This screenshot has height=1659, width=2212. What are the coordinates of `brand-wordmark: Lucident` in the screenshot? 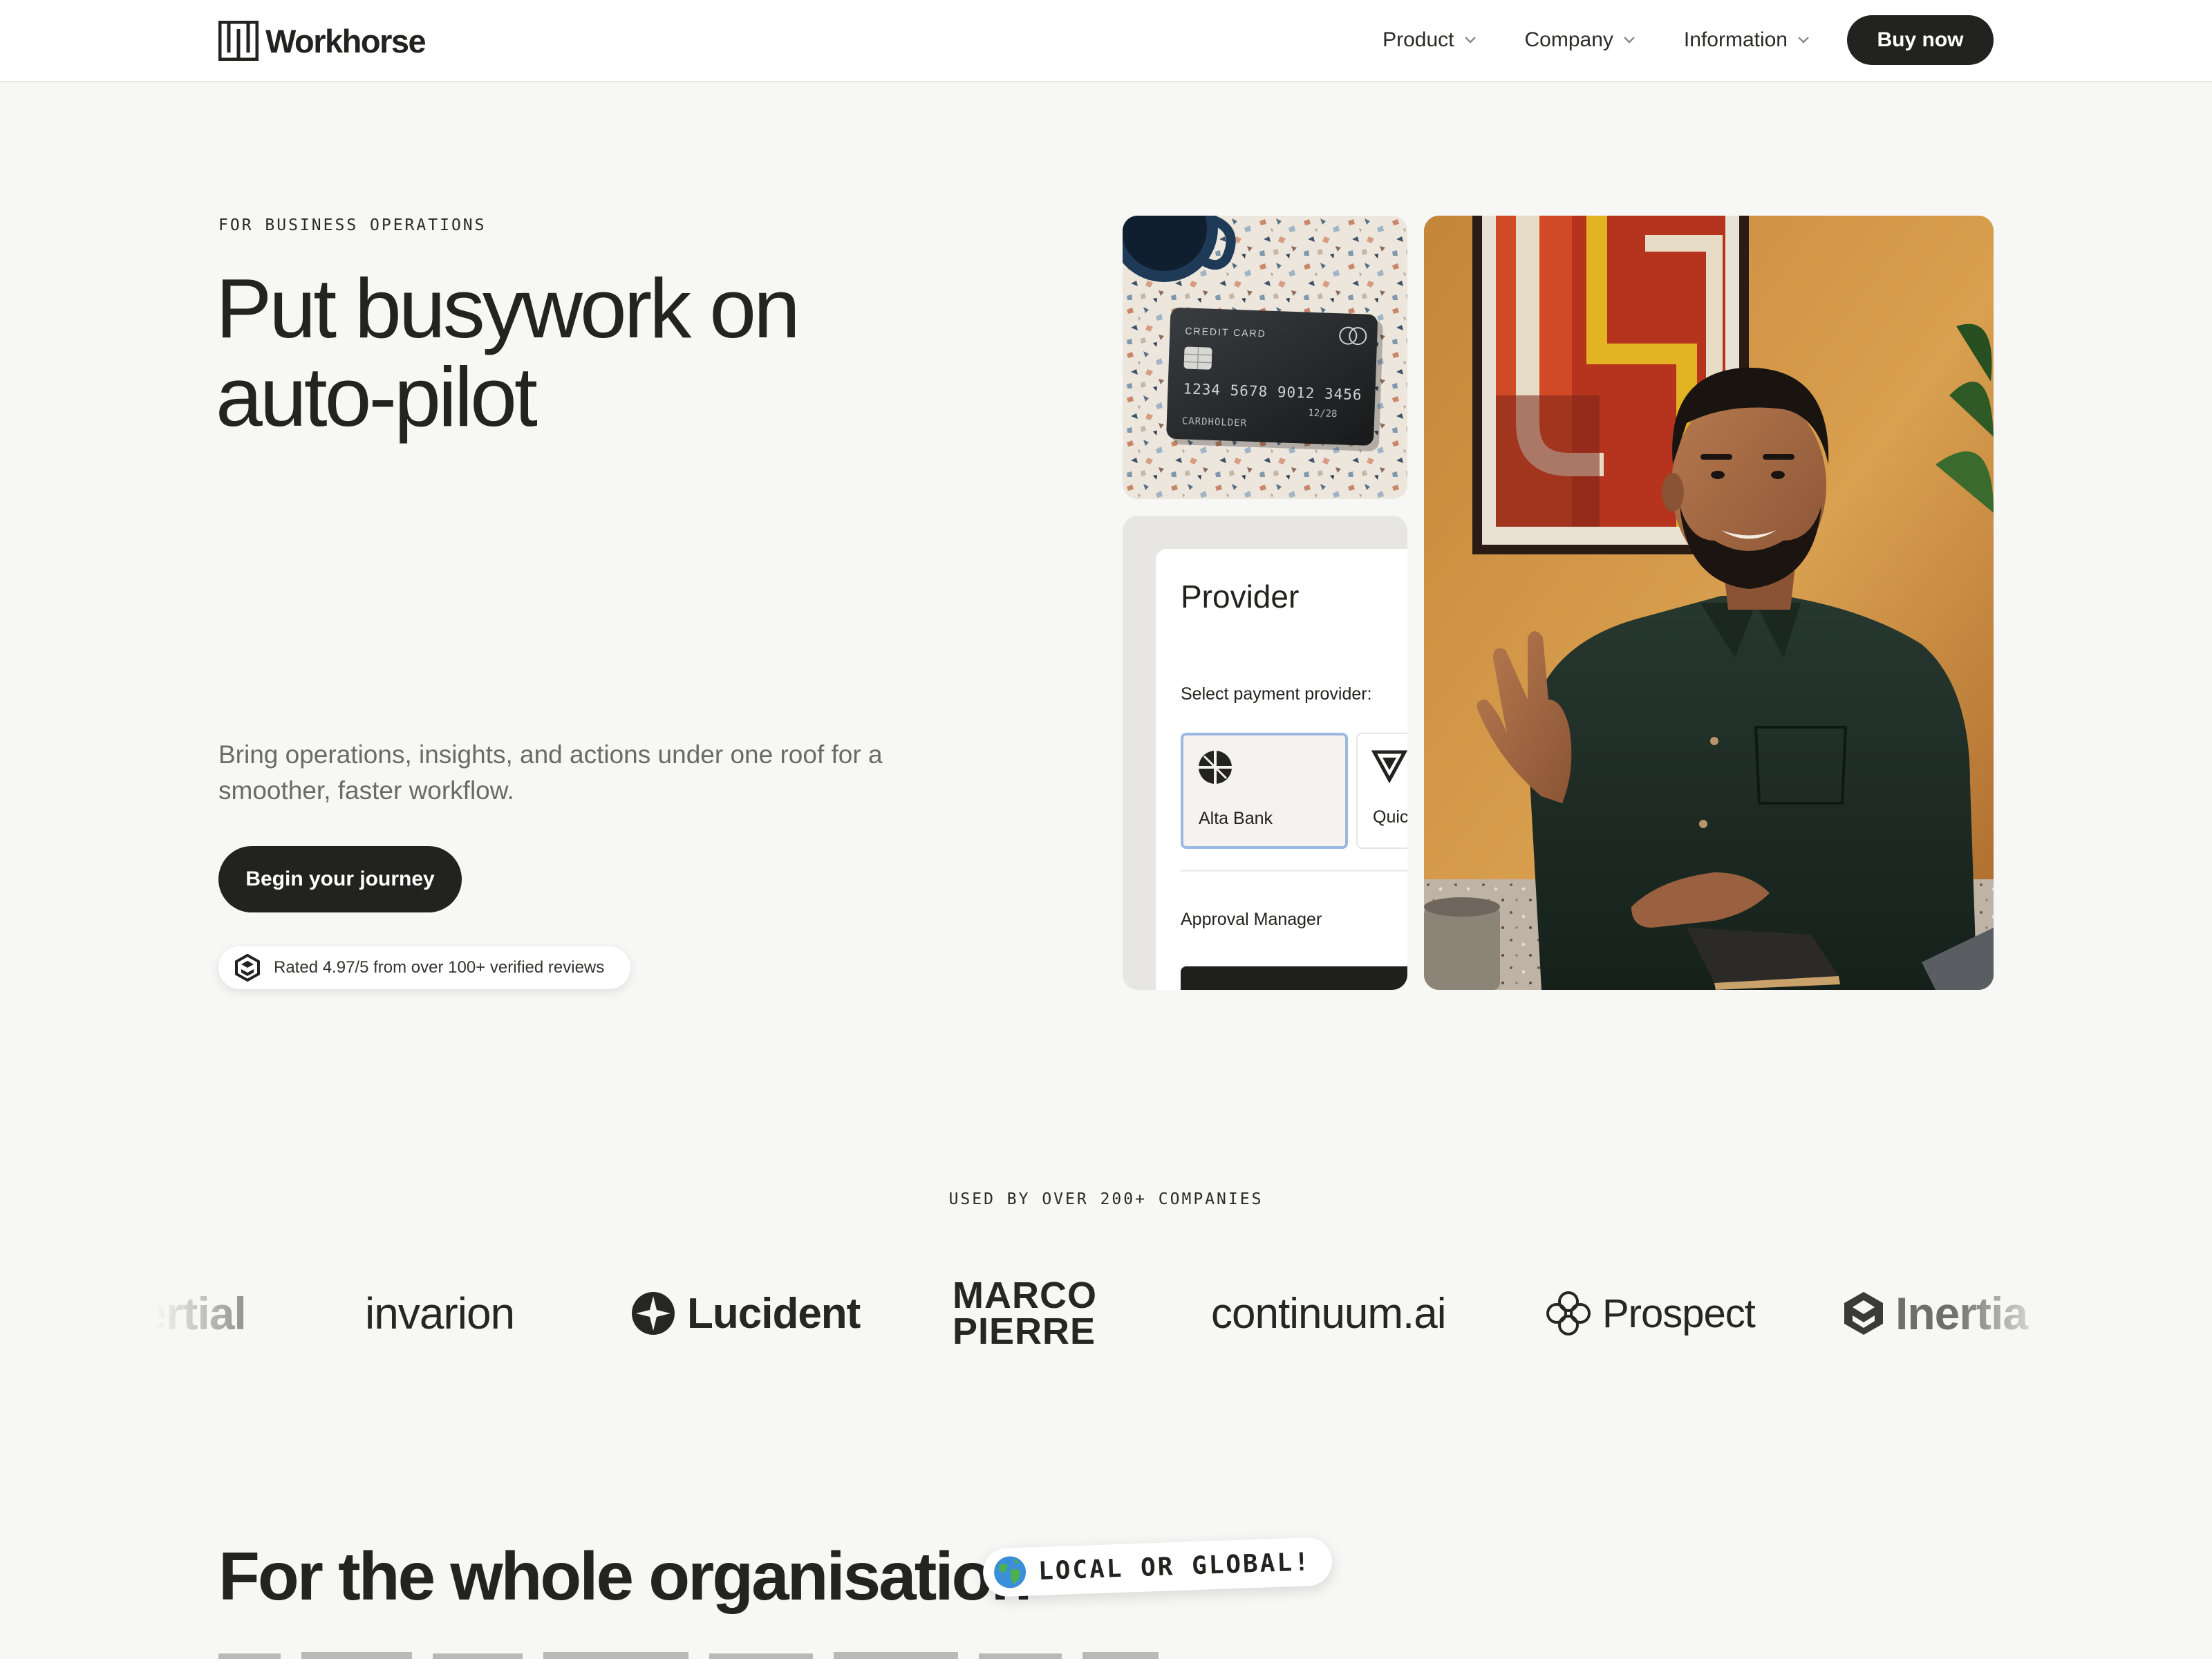 It's located at (774, 1313).